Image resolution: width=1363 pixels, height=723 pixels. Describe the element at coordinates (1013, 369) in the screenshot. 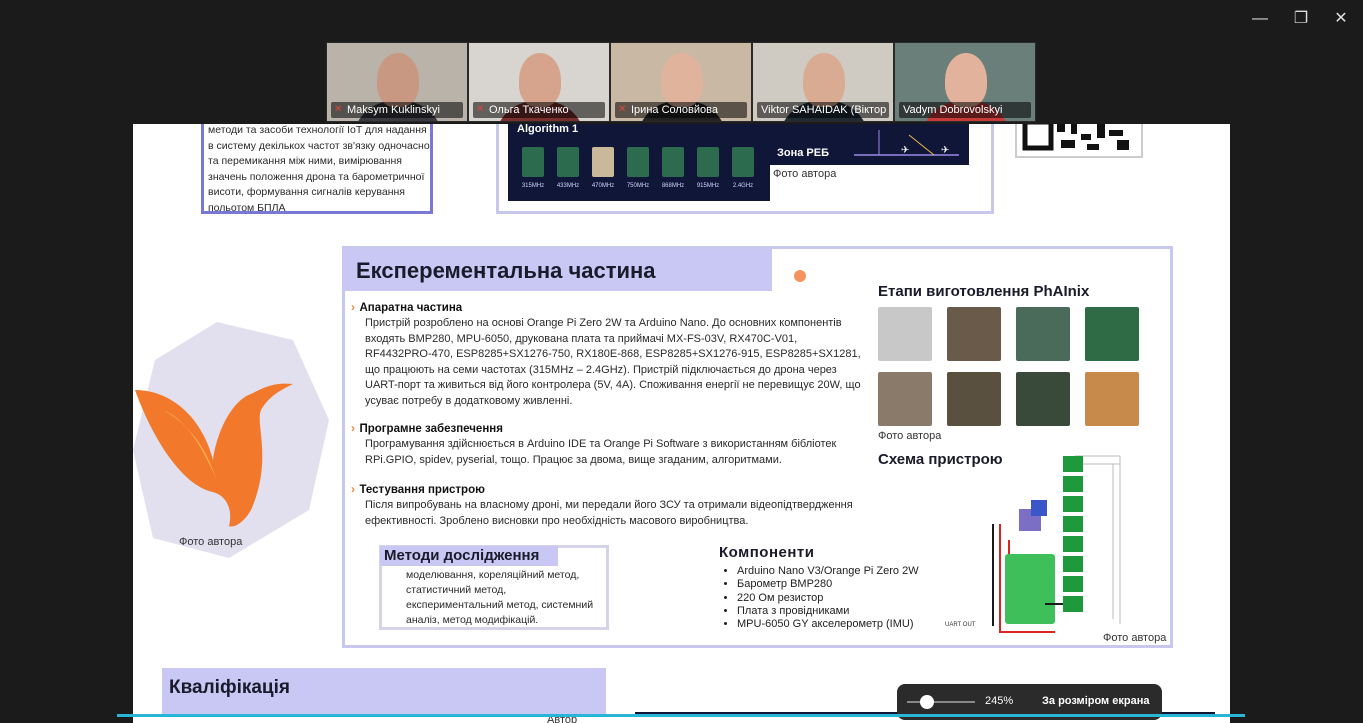

I see `stages-photo-grid` at that location.